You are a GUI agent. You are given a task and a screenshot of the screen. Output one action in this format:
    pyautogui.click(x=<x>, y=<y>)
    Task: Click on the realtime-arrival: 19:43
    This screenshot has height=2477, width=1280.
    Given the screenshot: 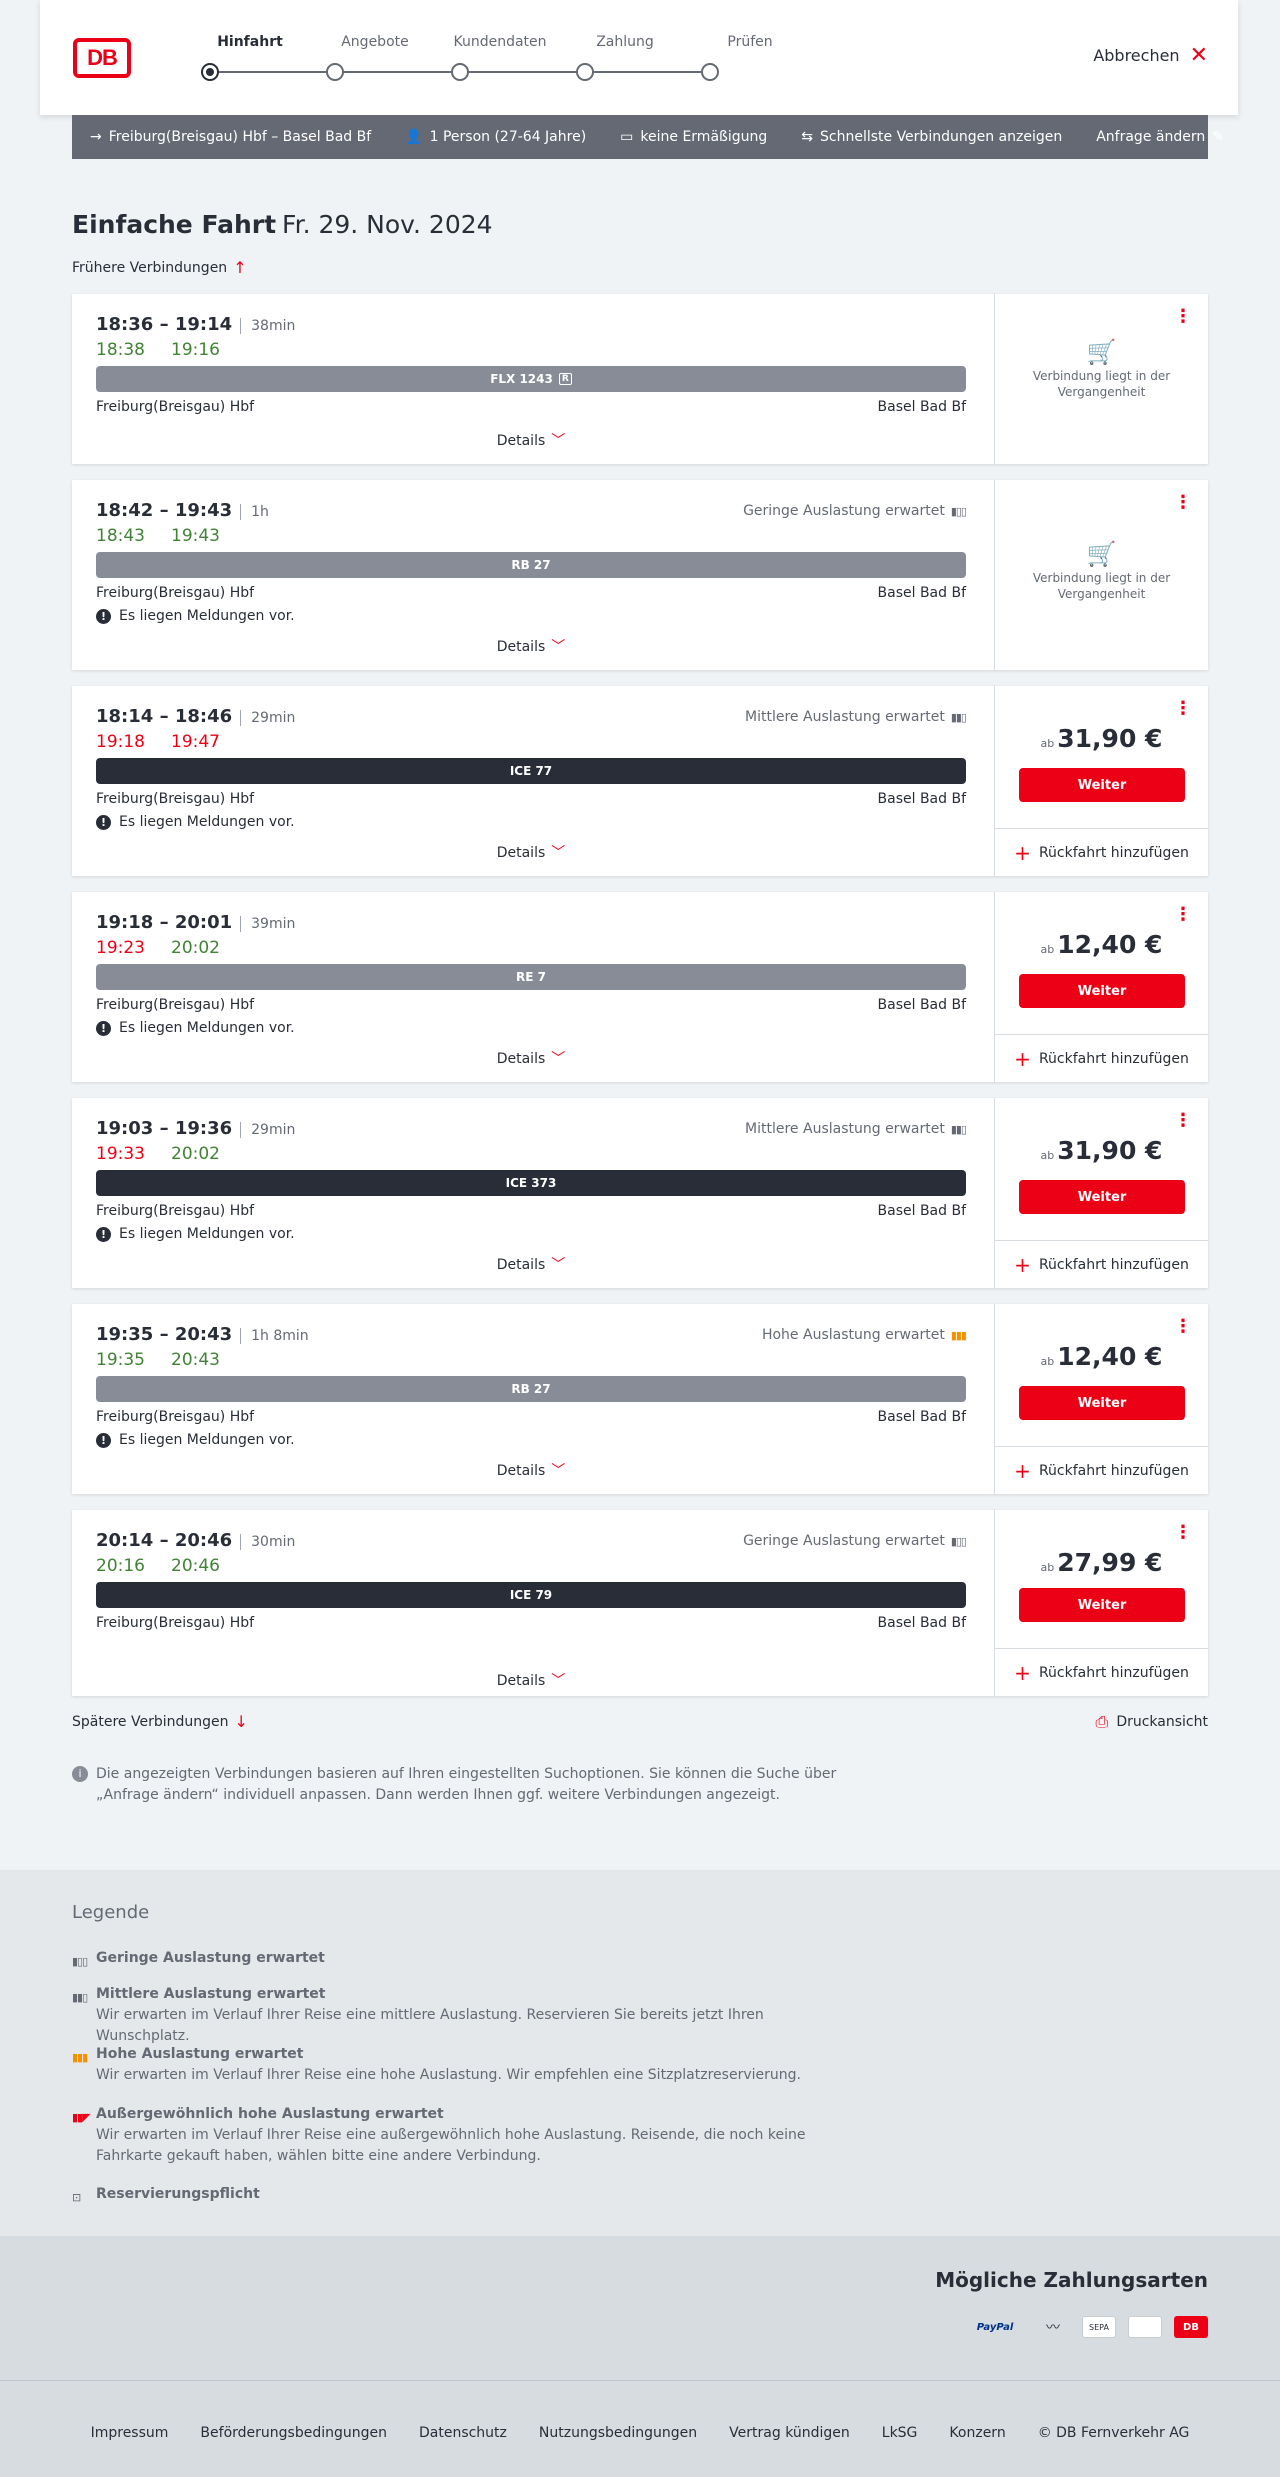 What is the action you would take?
    pyautogui.click(x=195, y=536)
    